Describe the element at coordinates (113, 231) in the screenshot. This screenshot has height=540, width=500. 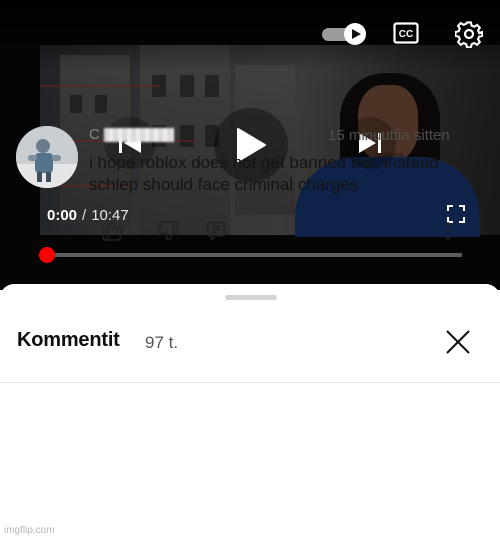
I see `thumbs-up-icon` at that location.